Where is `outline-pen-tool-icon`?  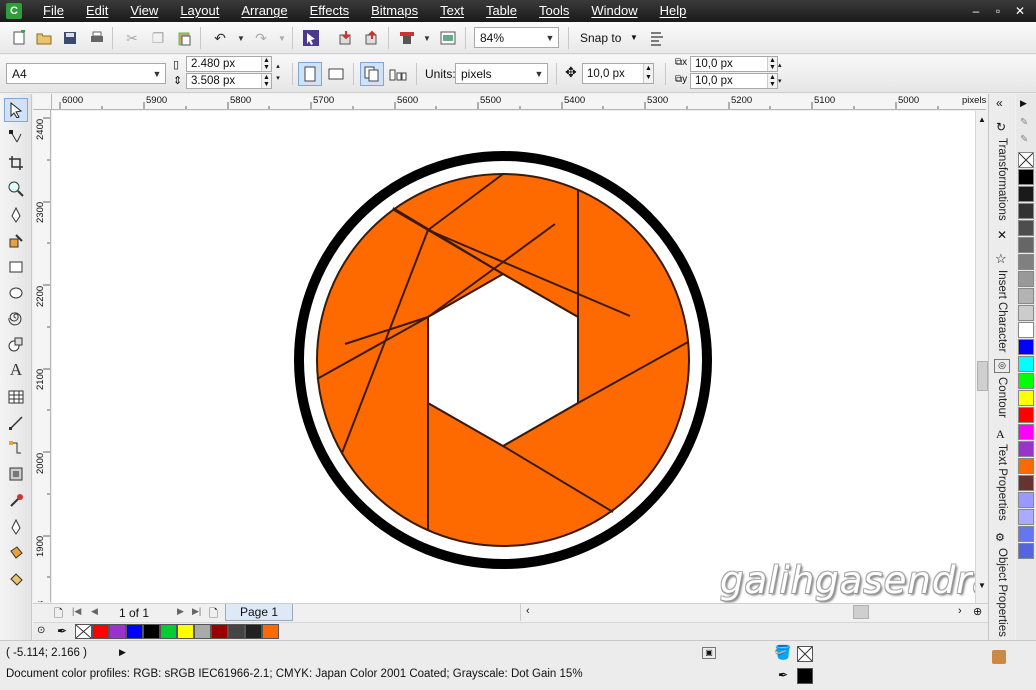 outline-pen-tool-icon is located at coordinates (16, 527).